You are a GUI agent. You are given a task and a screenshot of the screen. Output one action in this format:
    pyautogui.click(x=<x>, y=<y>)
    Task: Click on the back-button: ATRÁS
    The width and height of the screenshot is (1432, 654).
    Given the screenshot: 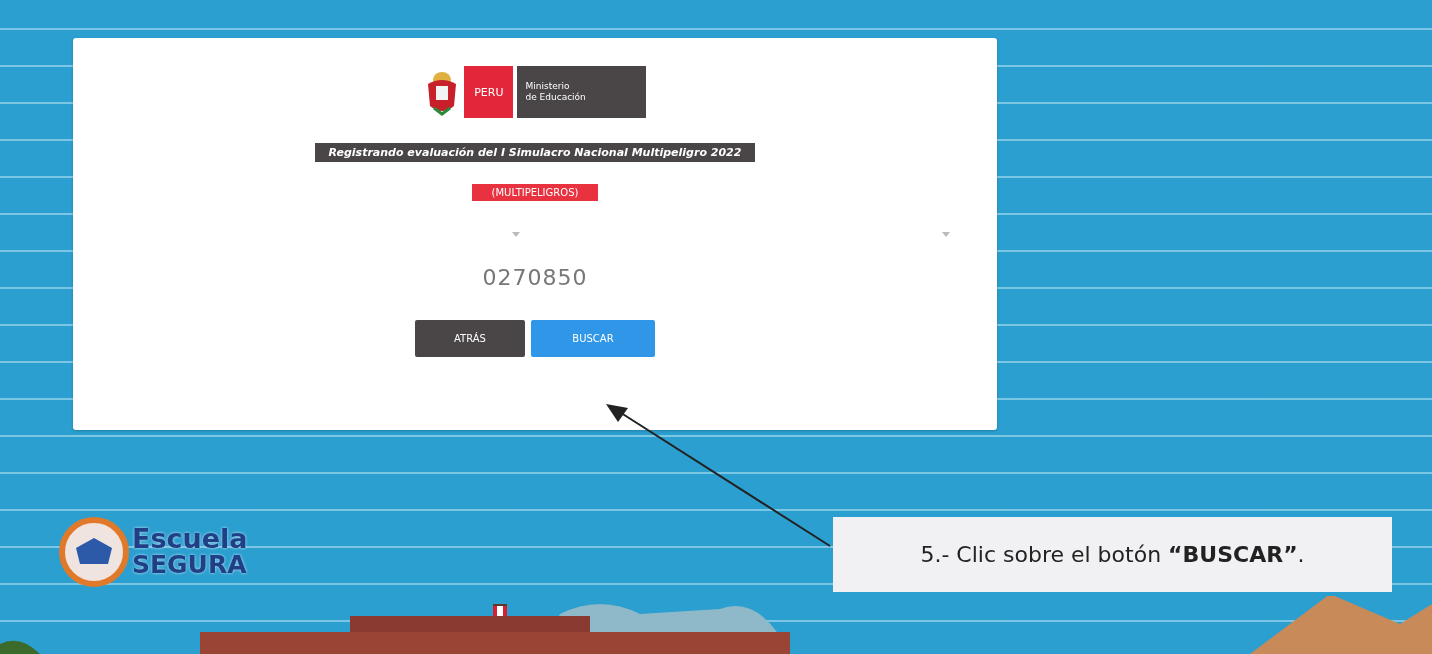 What is the action you would take?
    pyautogui.click(x=470, y=338)
    